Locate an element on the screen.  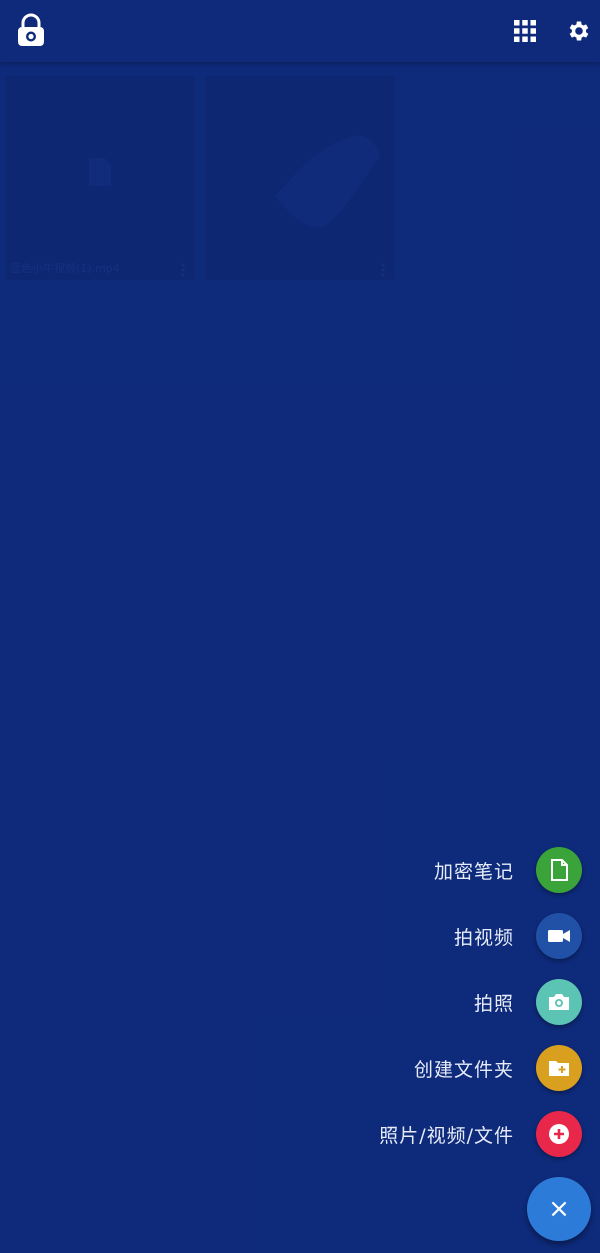
file-icon is located at coordinates (100, 174).